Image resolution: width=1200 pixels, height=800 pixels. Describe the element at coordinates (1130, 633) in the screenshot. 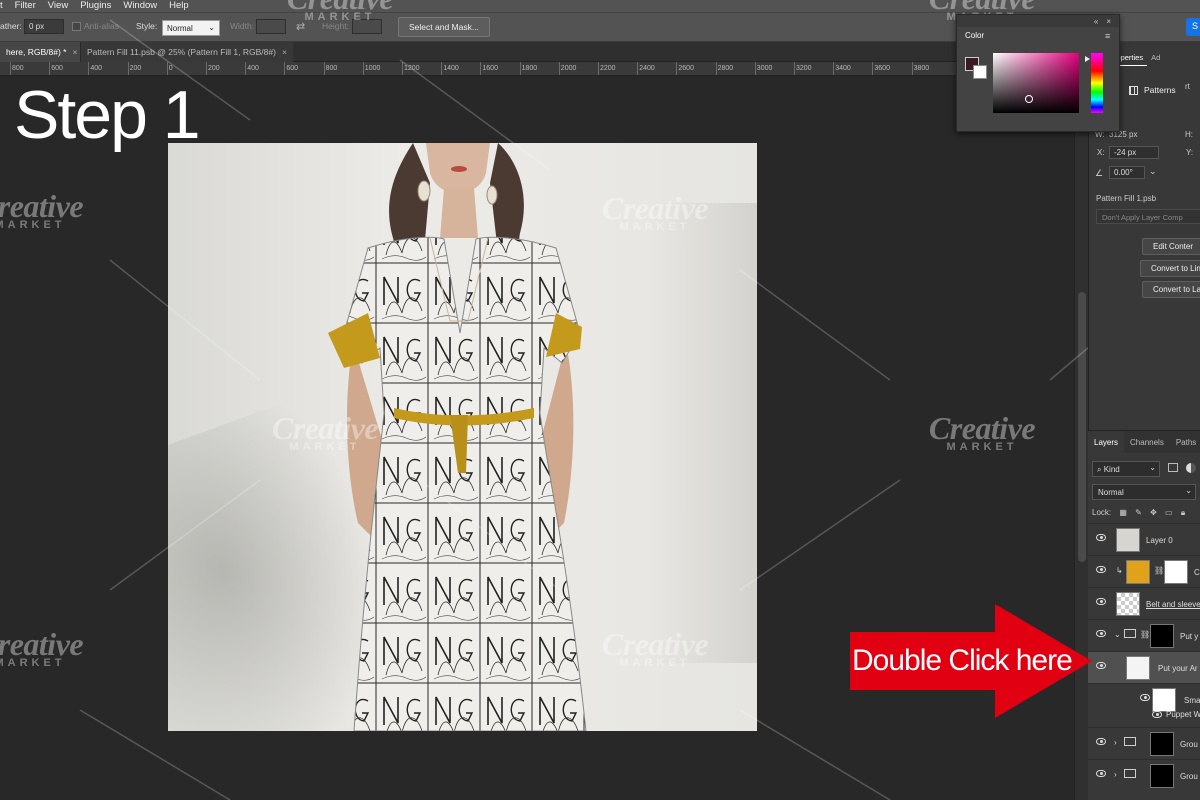

I see `folder-icon` at that location.